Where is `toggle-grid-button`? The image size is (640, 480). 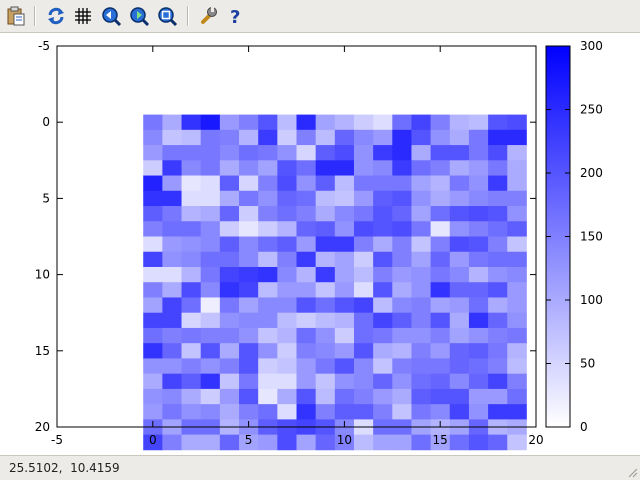 toggle-grid-button is located at coordinates (83, 16).